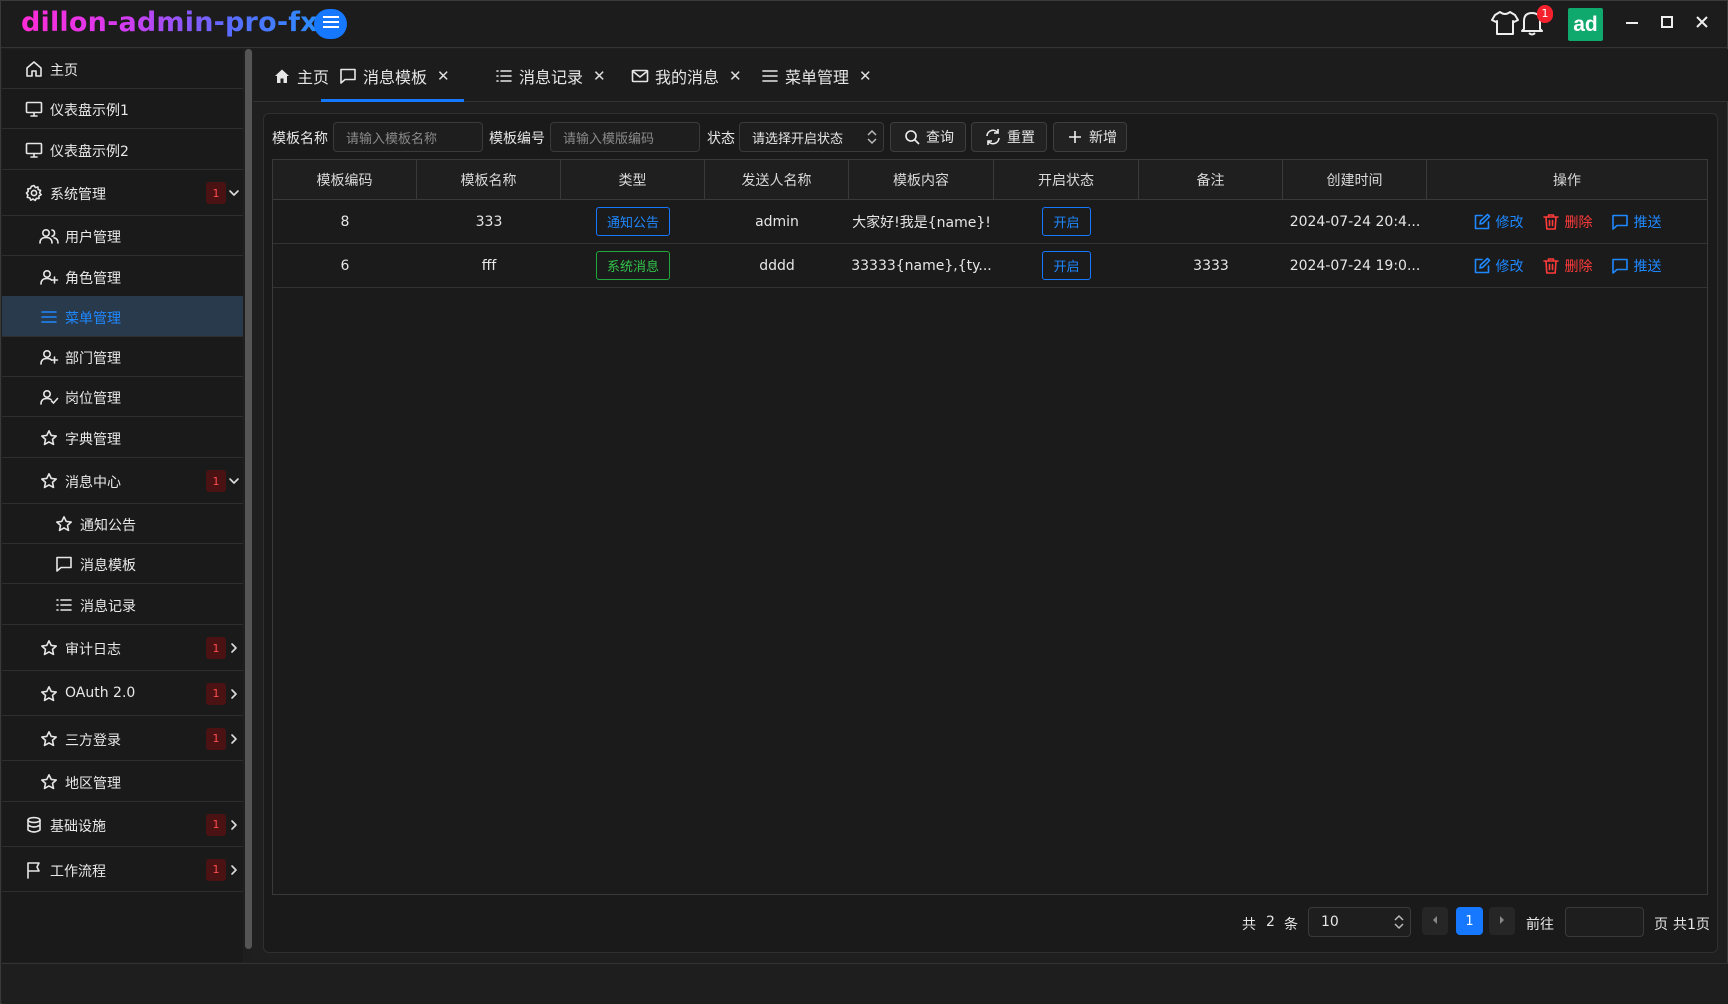  I want to click on maximize-icon, so click(1667, 24).